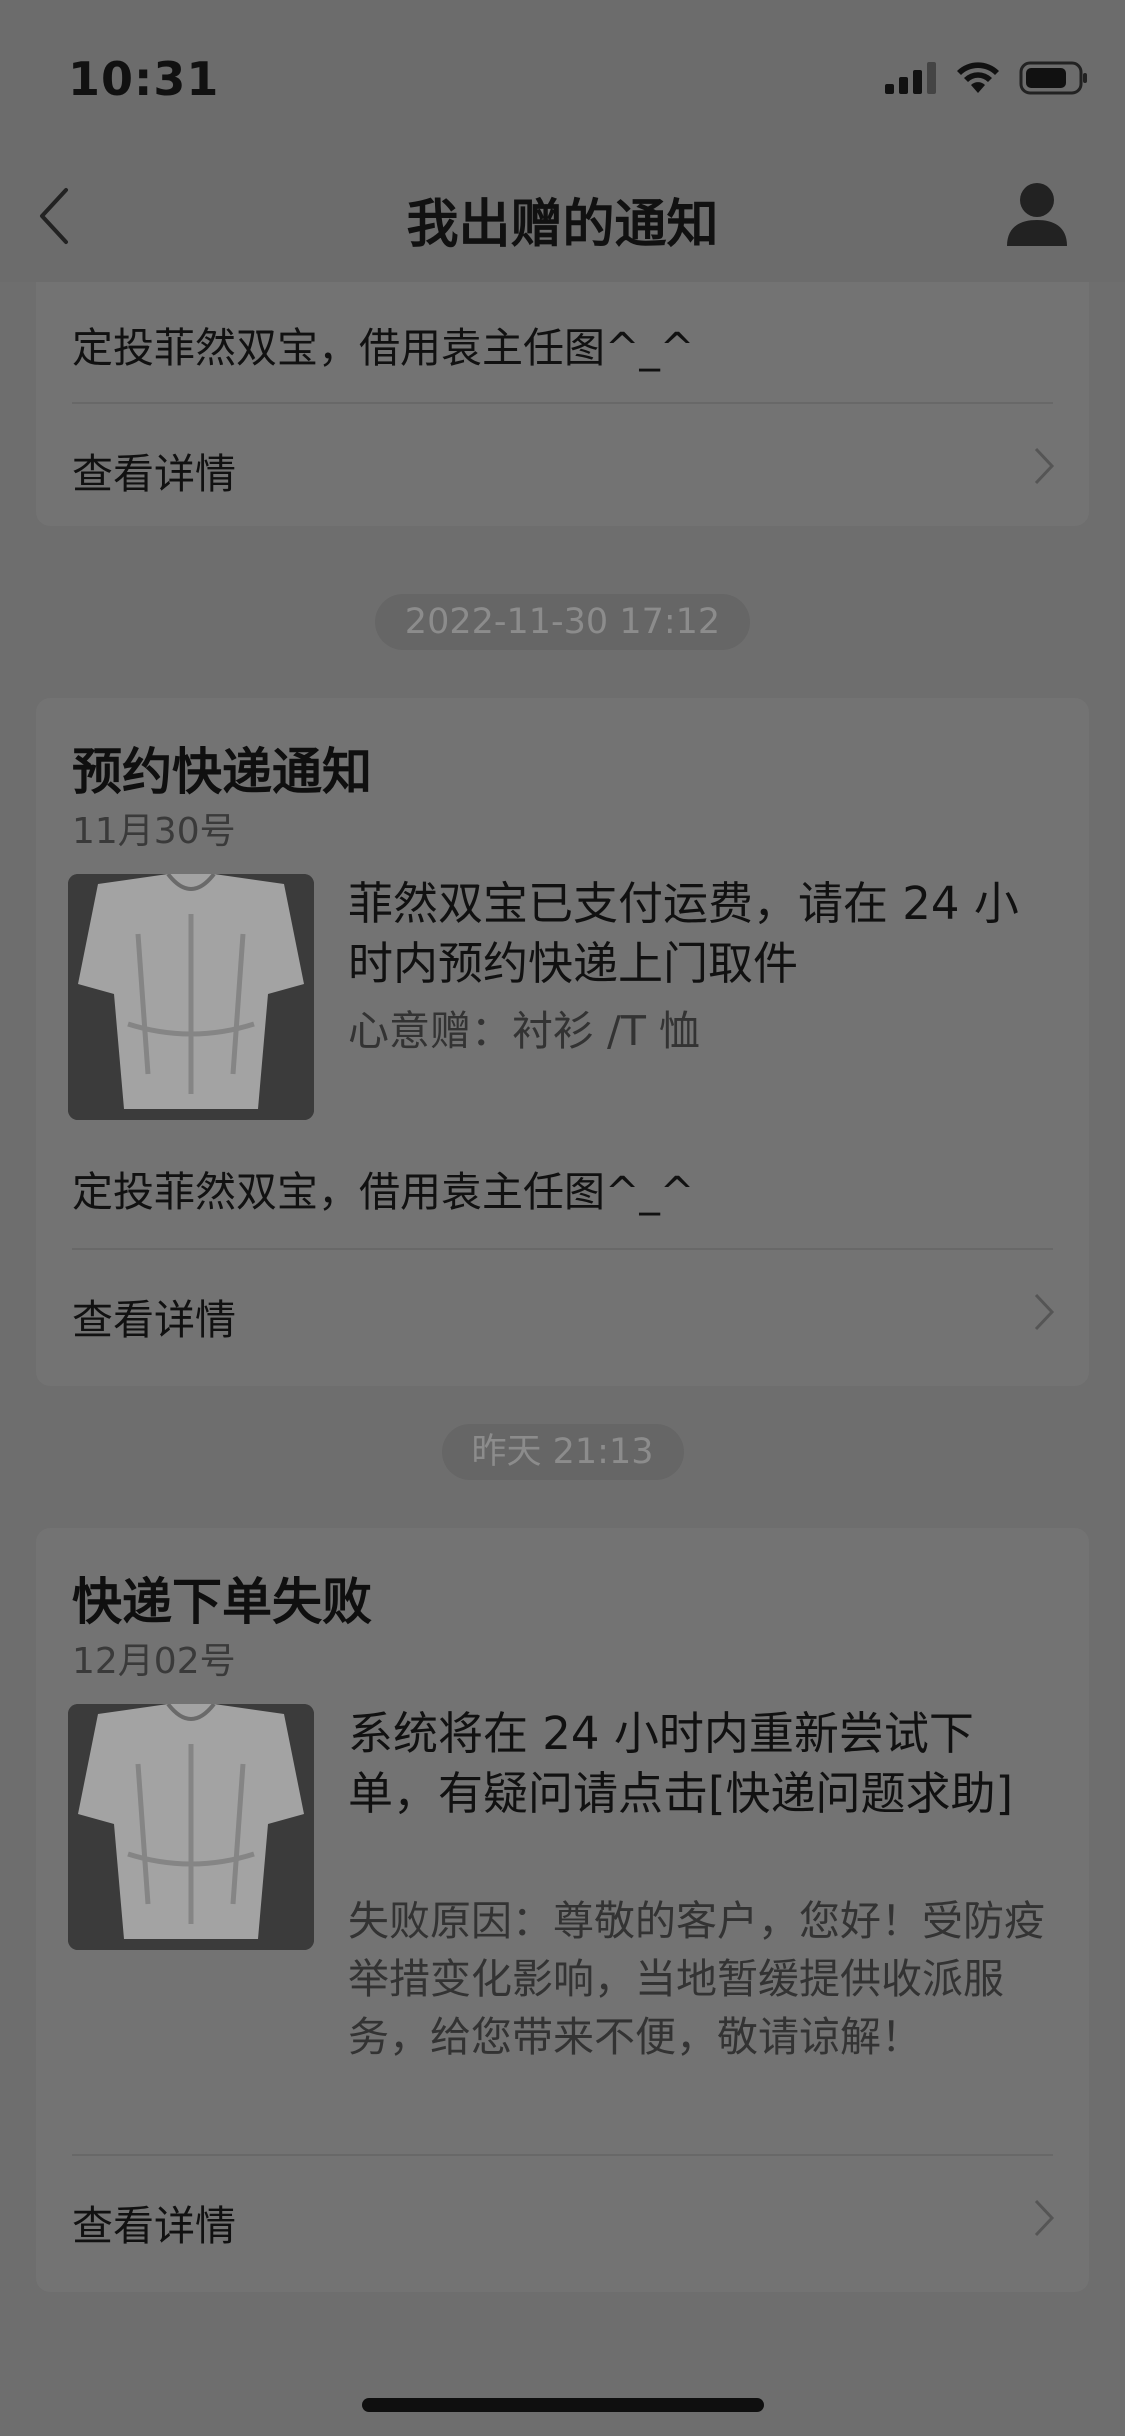  I want to click on card-title: 快递下单失败, so click(222, 1602).